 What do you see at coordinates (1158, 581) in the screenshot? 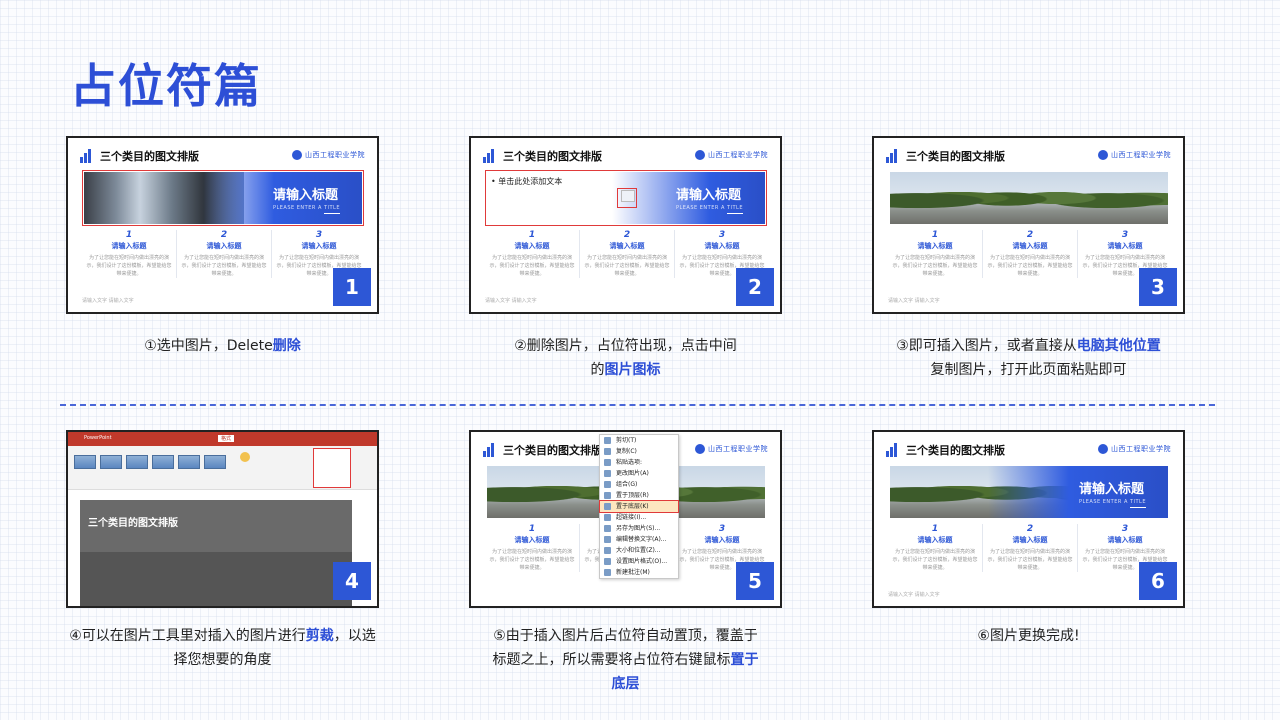
I see `step-badge: 6` at bounding box center [1158, 581].